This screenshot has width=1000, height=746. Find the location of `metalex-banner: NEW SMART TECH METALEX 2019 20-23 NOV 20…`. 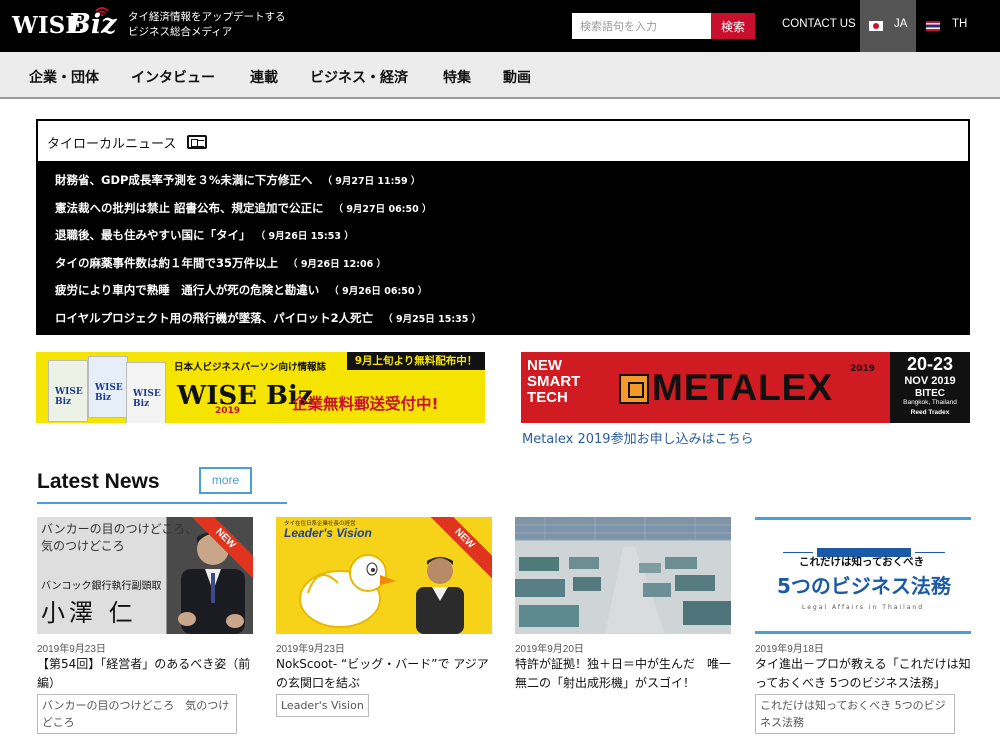

metalex-banner: NEW SMART TECH METALEX 2019 20-23 NOV 20… is located at coordinates (745, 387).